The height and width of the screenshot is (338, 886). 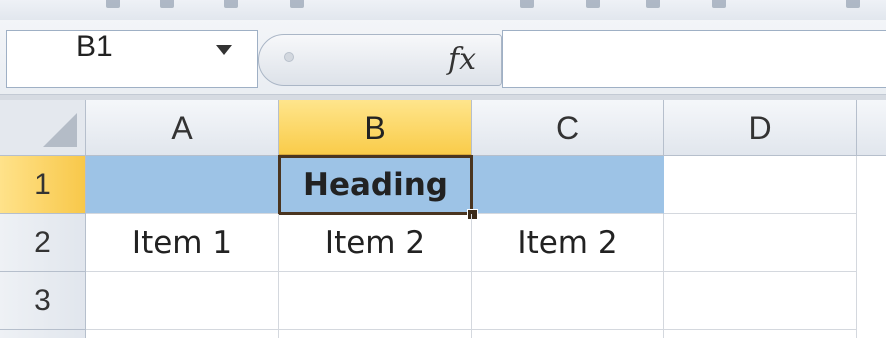 I want to click on chevron-down-icon, so click(x=224, y=50).